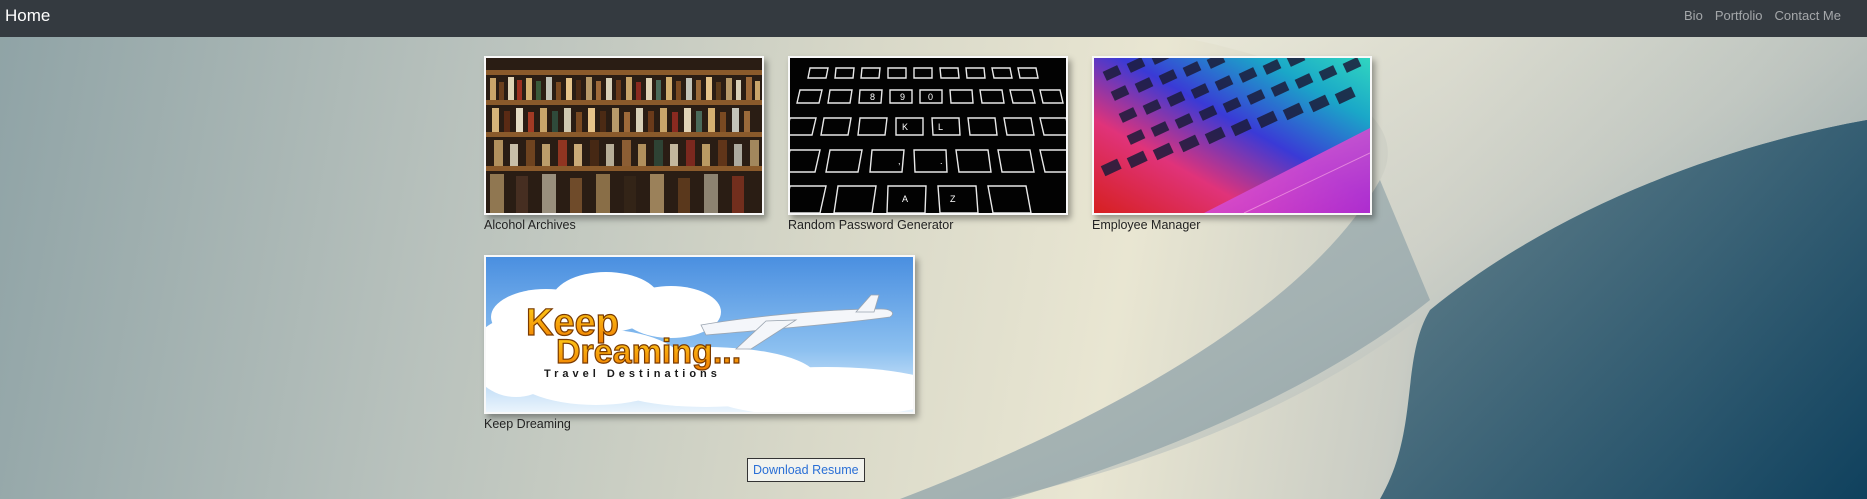  I want to click on project-card-employee-manager: Employee Manager, so click(1232, 144).